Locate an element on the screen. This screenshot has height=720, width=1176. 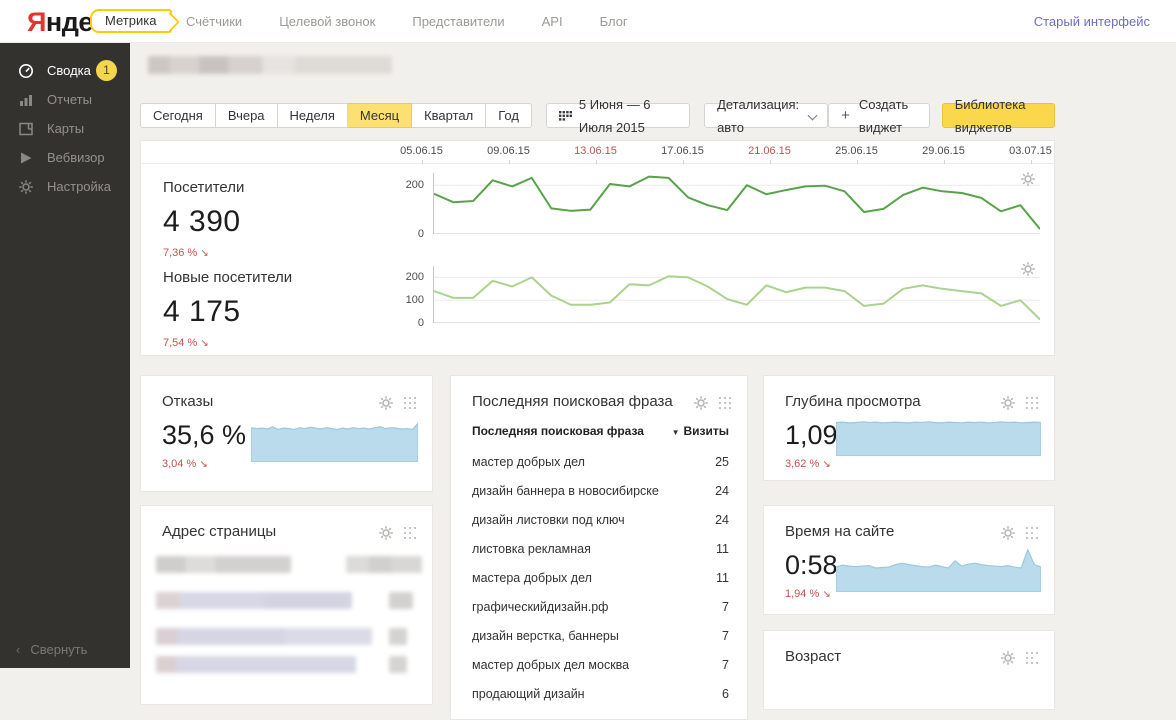
detalization-dropdown: Детализация: авто is located at coordinates (766, 116).